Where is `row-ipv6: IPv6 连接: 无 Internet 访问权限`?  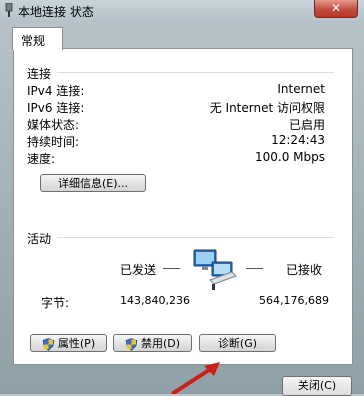 row-ipv6: IPv6 连接: 无 Internet 访问权限 is located at coordinates (176, 107).